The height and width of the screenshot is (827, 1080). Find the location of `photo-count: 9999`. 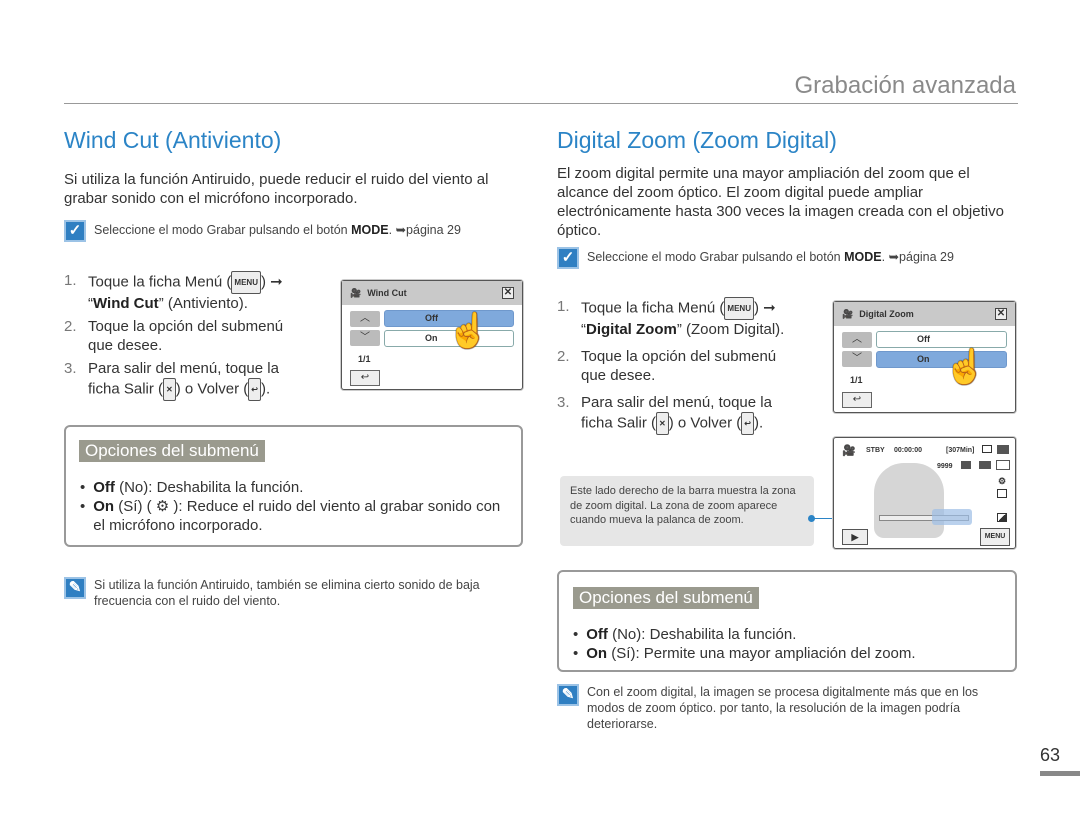

photo-count: 9999 is located at coordinates (945, 466).